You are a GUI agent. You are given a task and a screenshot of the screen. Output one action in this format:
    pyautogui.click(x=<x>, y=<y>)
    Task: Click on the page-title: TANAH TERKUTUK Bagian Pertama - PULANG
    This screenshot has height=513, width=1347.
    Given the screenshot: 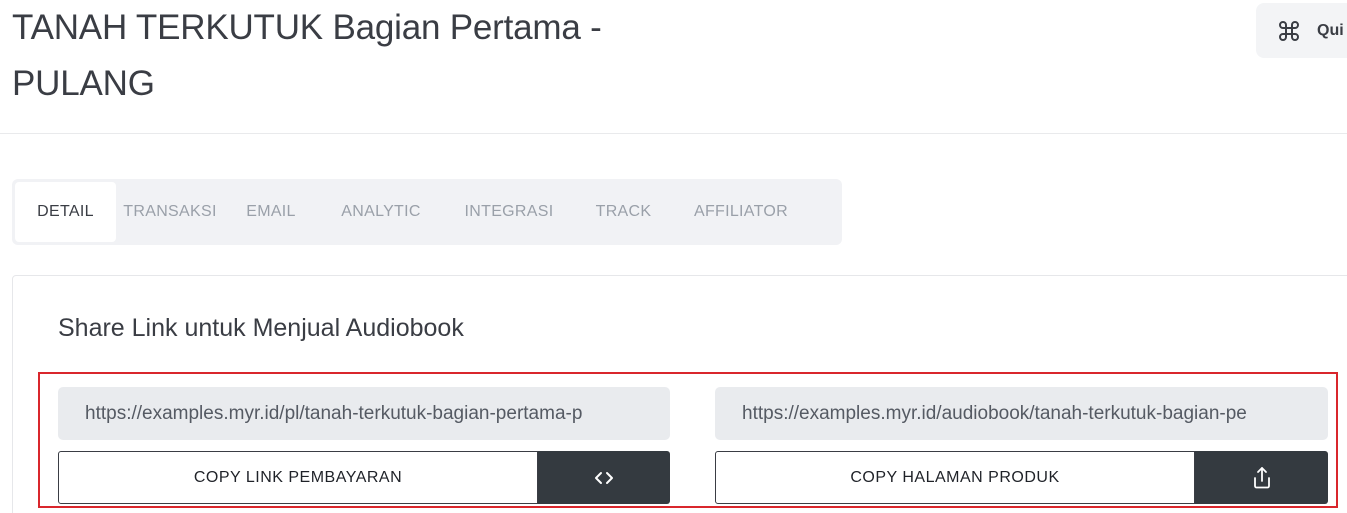 What is the action you would take?
    pyautogui.click(x=307, y=55)
    